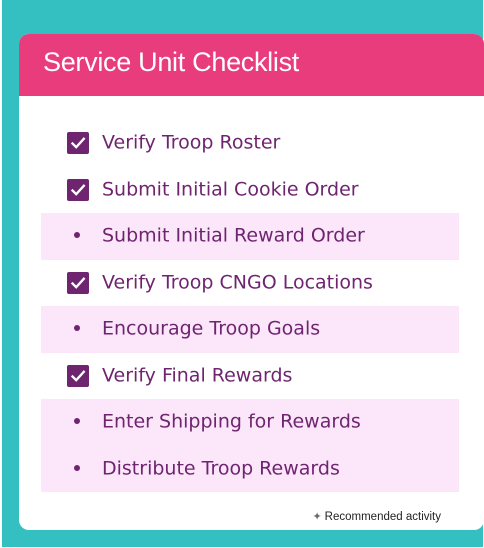 Image resolution: width=484 pixels, height=548 pixels. I want to click on checklist-item-8: Distribute Troop Rewards, so click(250, 468).